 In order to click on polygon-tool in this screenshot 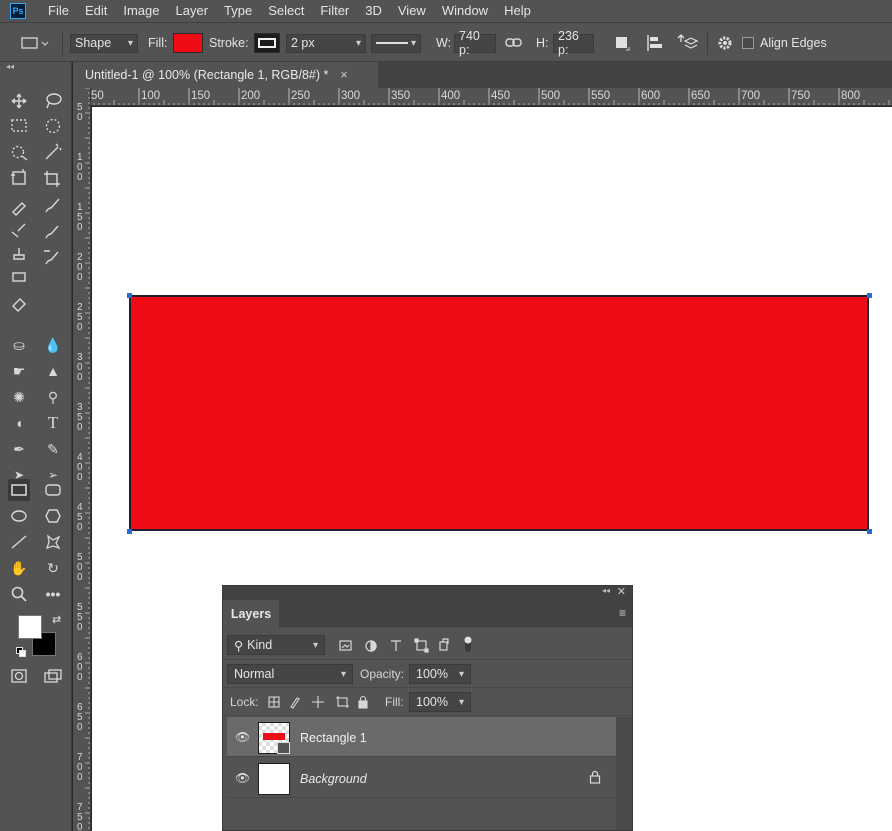, I will do `click(53, 516)`.